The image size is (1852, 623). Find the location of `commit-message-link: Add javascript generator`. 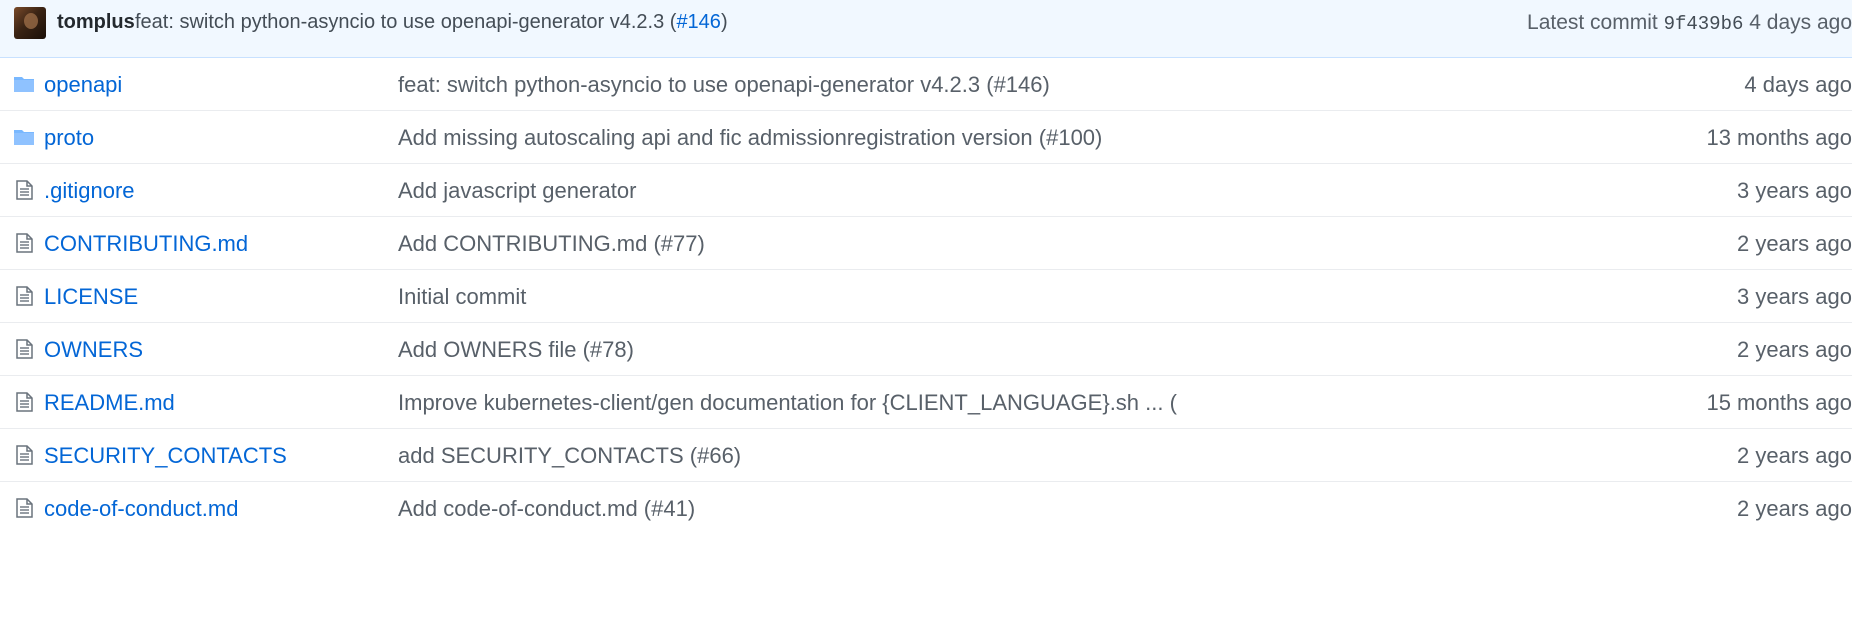

commit-message-link: Add javascript generator is located at coordinates (517, 191).